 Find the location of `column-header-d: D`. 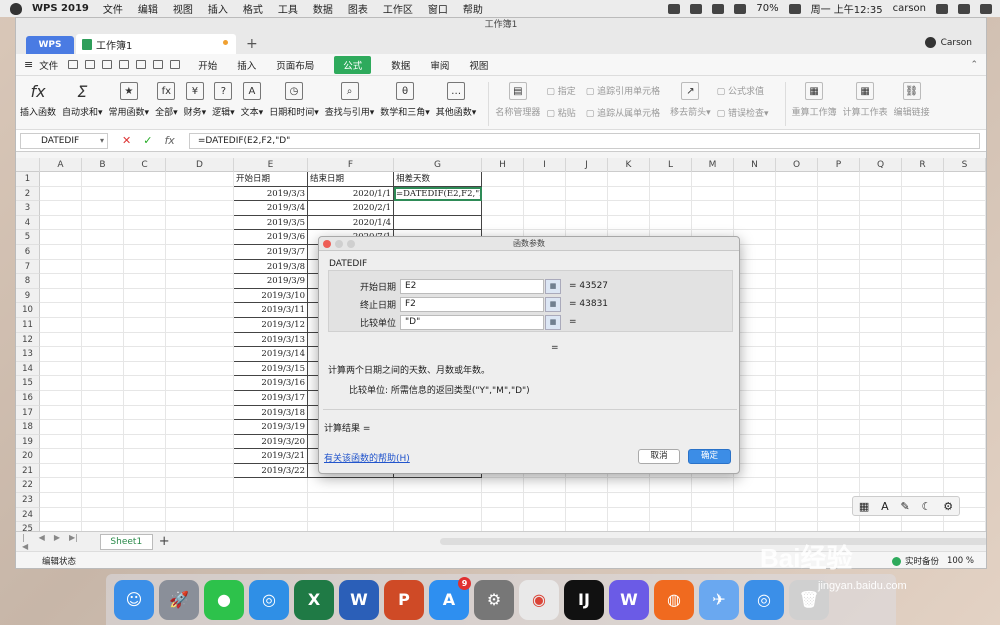

column-header-d: D is located at coordinates (200, 165).